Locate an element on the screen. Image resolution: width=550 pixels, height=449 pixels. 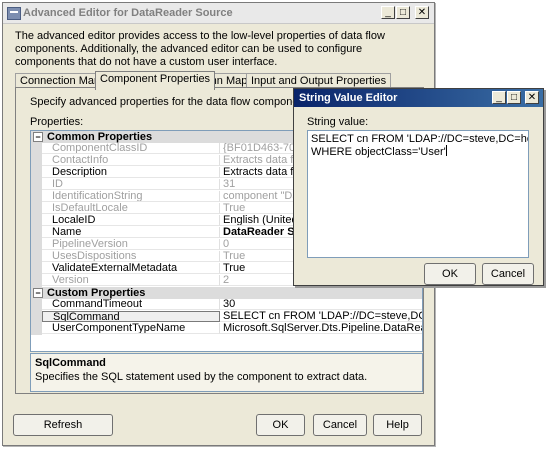
editor-window-title: String Value Editor is located at coordinates (348, 98).